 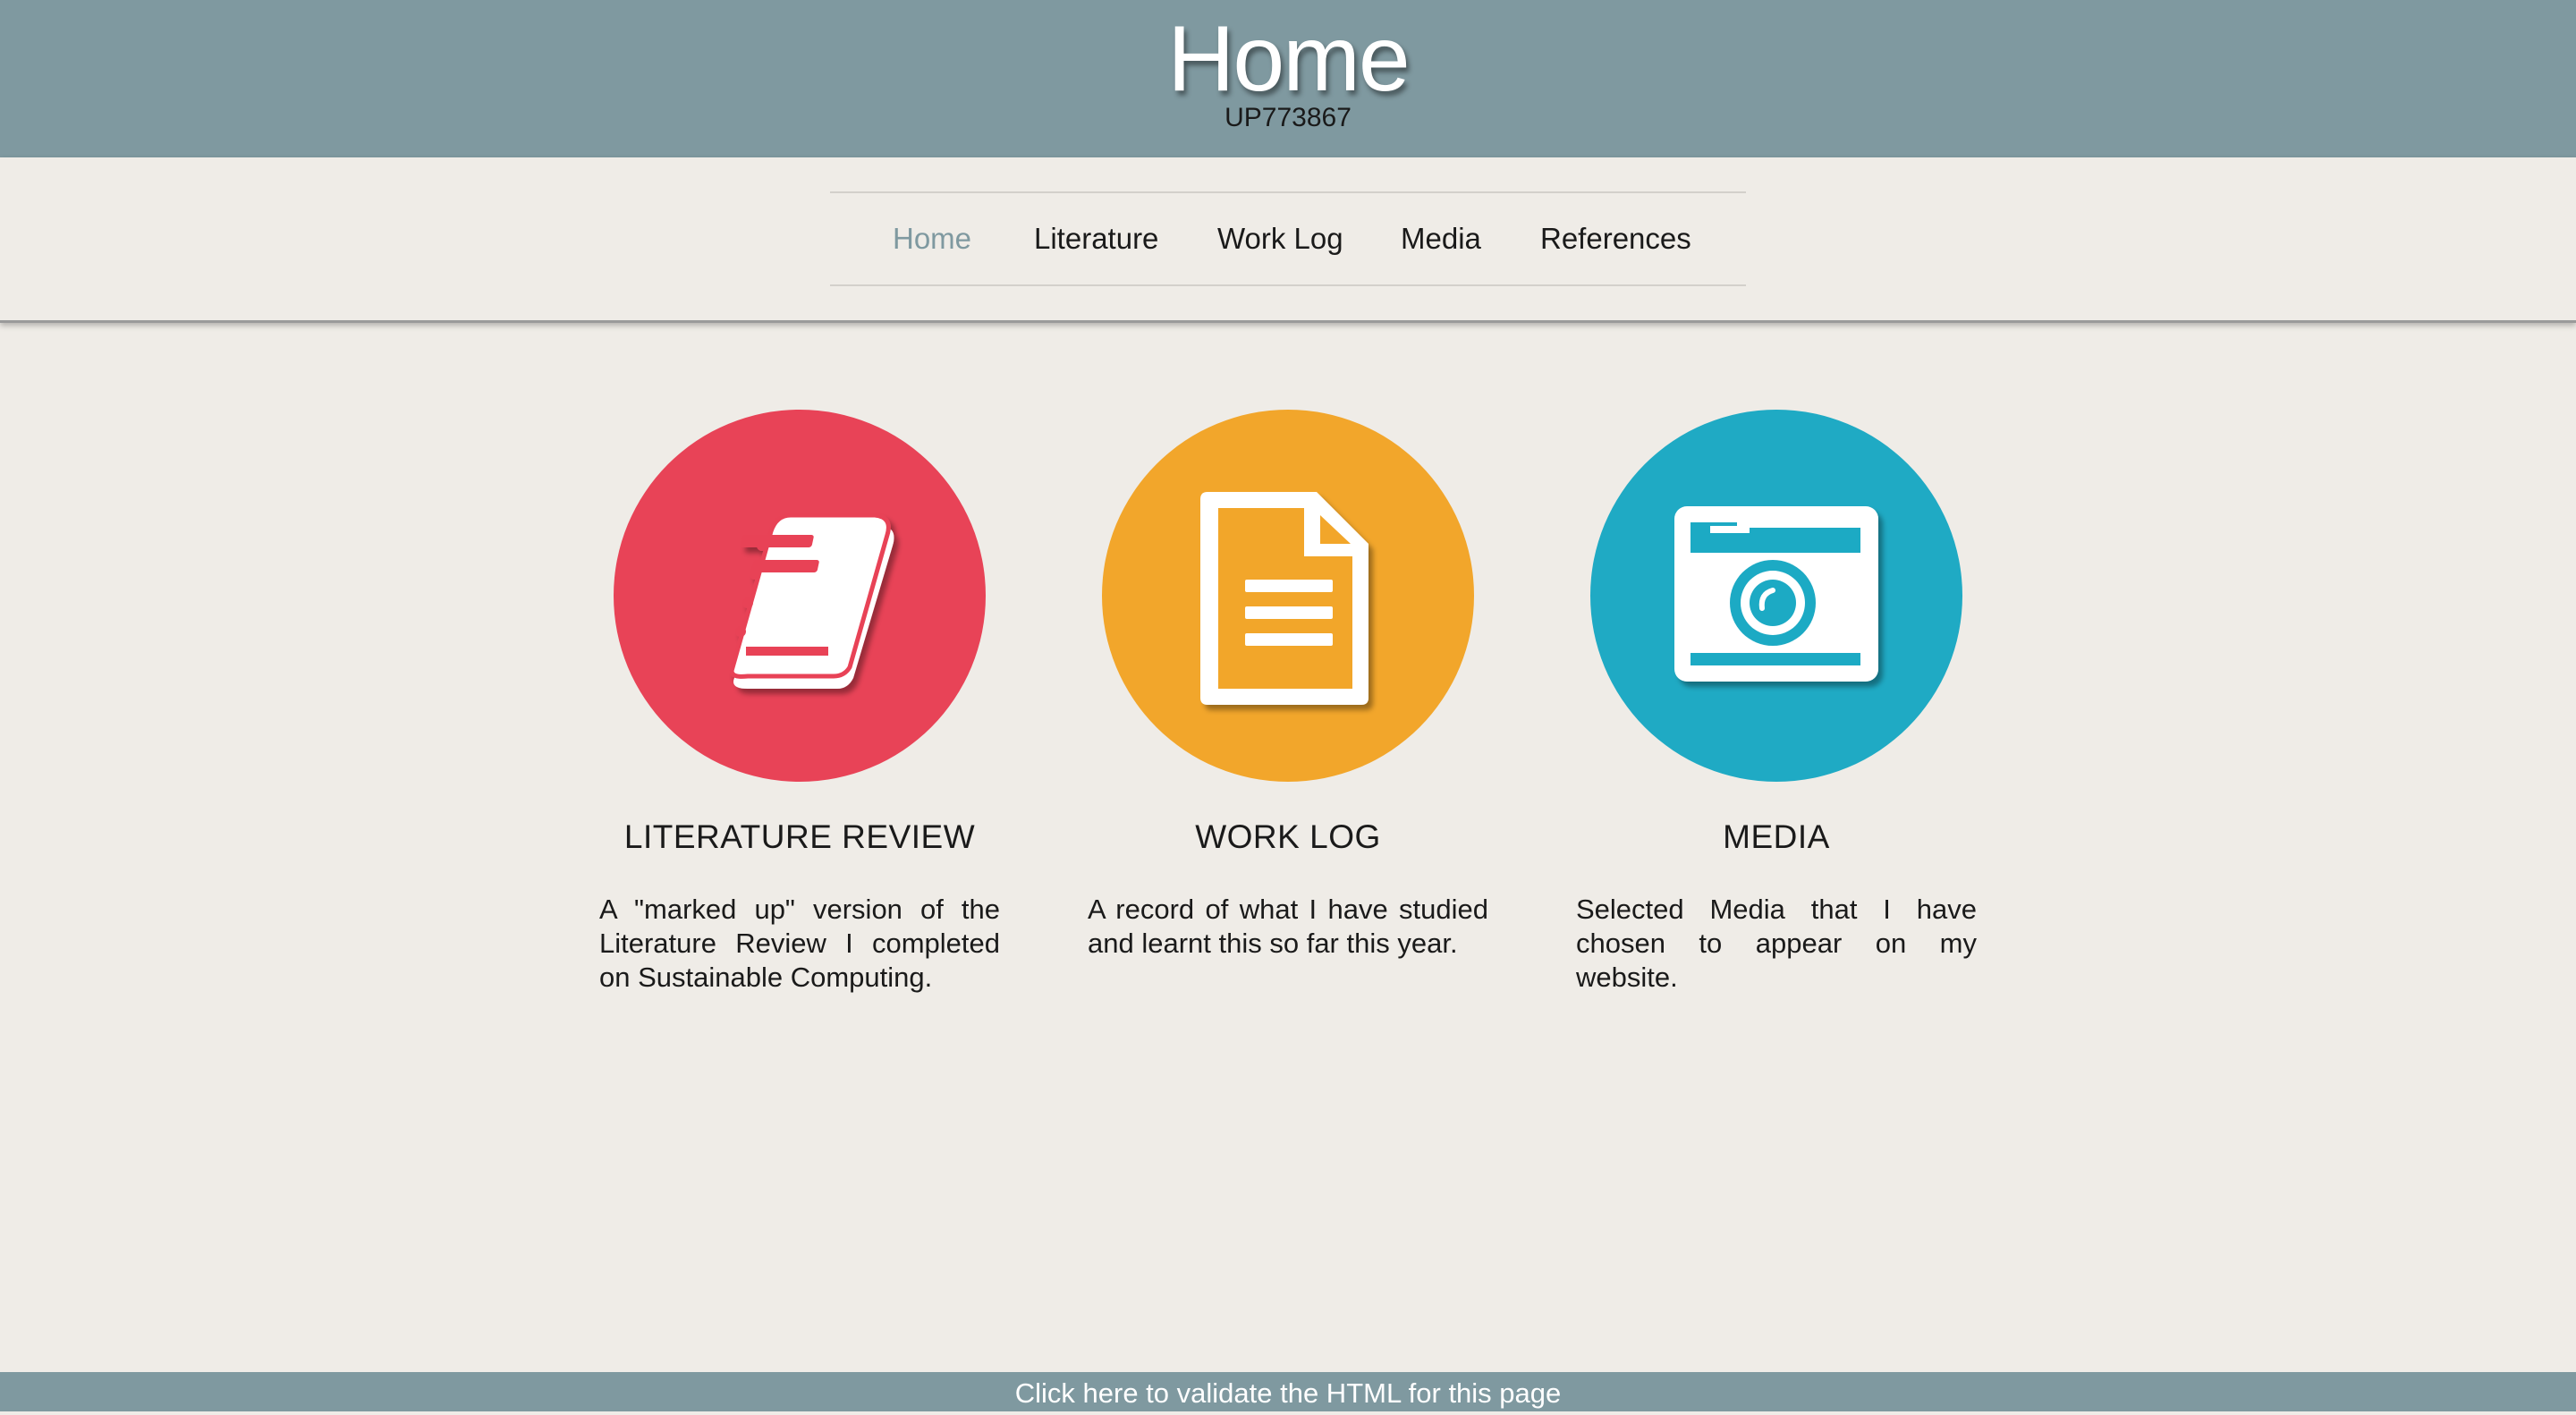 What do you see at coordinates (1284, 599) in the screenshot?
I see `document-icon` at bounding box center [1284, 599].